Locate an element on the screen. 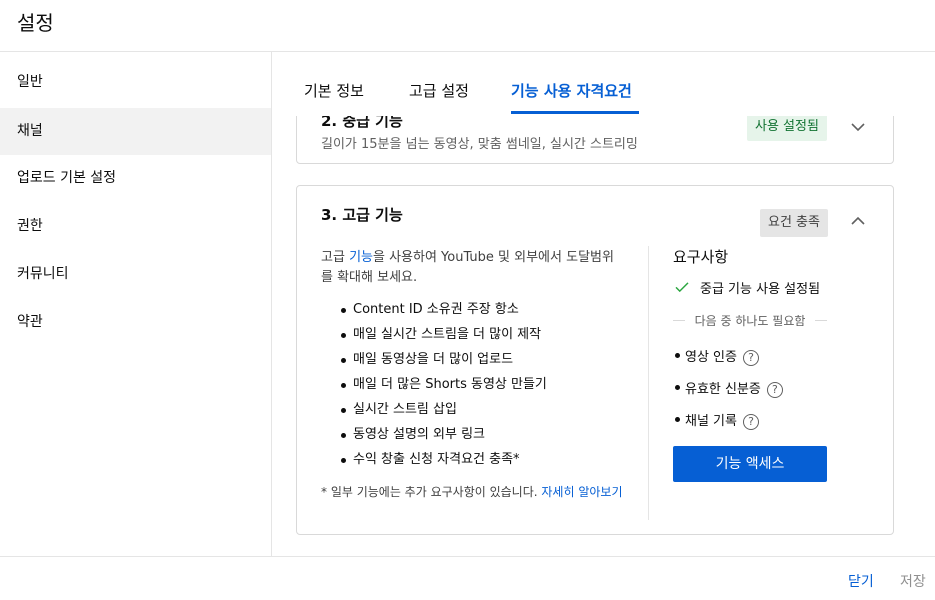 This screenshot has height=600, width=935. close-button: 닫기 is located at coordinates (861, 581).